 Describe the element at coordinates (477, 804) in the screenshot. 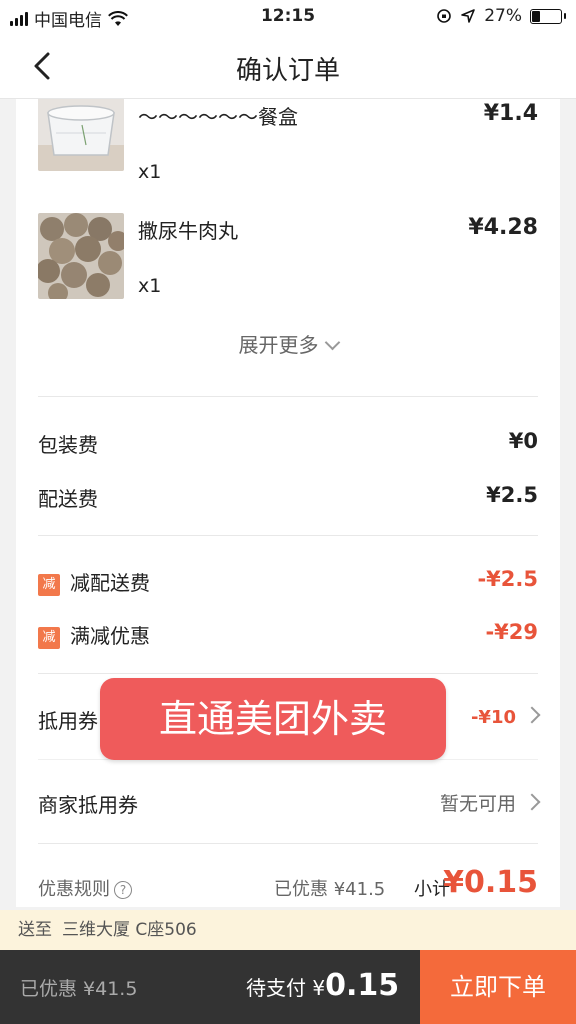

I see `merchant-coupon-value: 暂无可用` at that location.